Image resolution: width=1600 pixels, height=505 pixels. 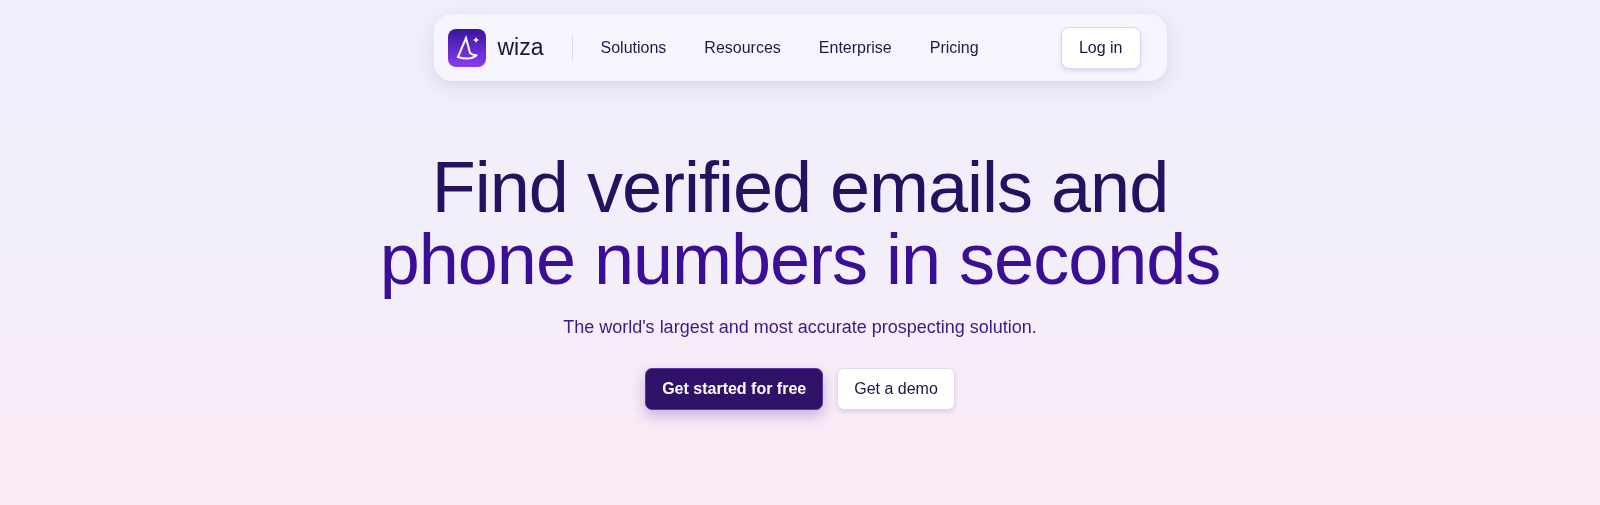 I want to click on subtitle: The world's largest and most accurate prospecting solution., so click(x=800, y=327).